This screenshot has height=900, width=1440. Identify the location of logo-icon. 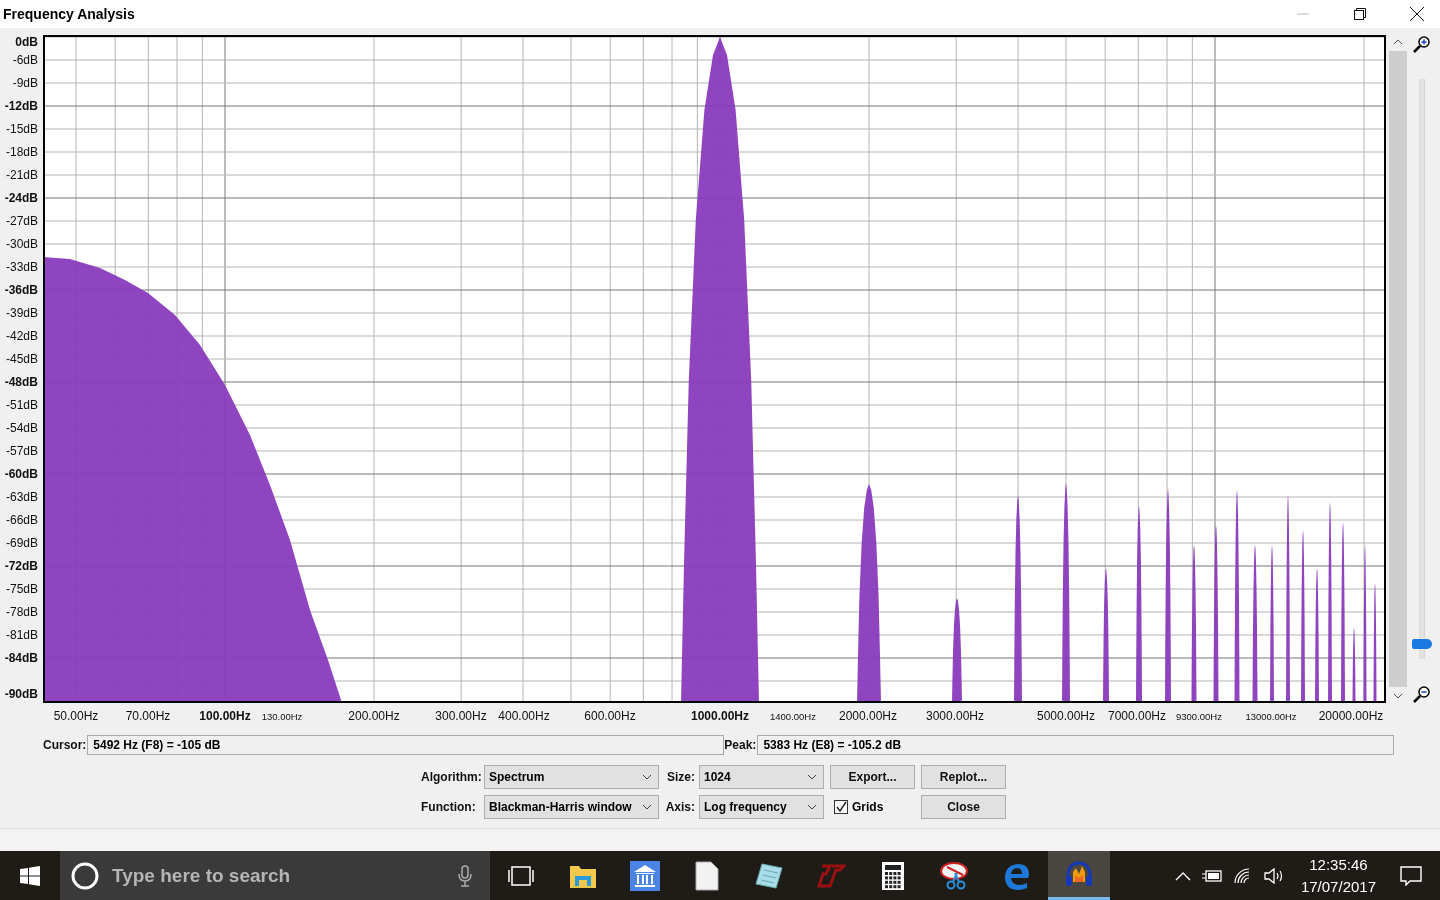
(831, 875).